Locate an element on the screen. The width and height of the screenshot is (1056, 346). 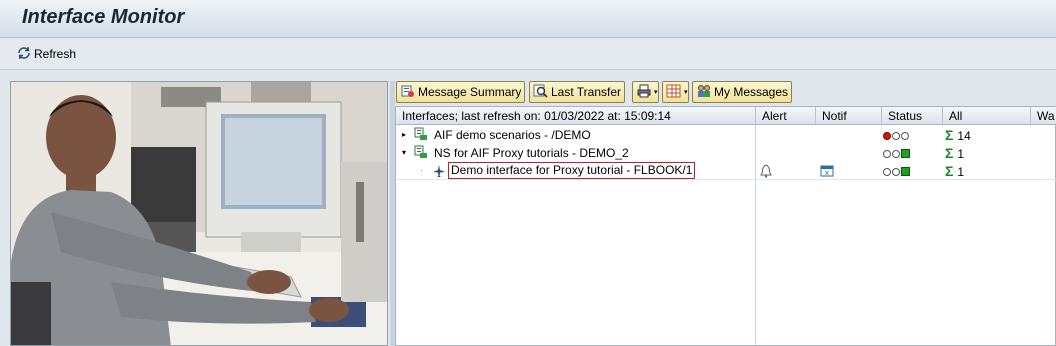
collapse-arrow-icon: ▾ is located at coordinates (404, 153).